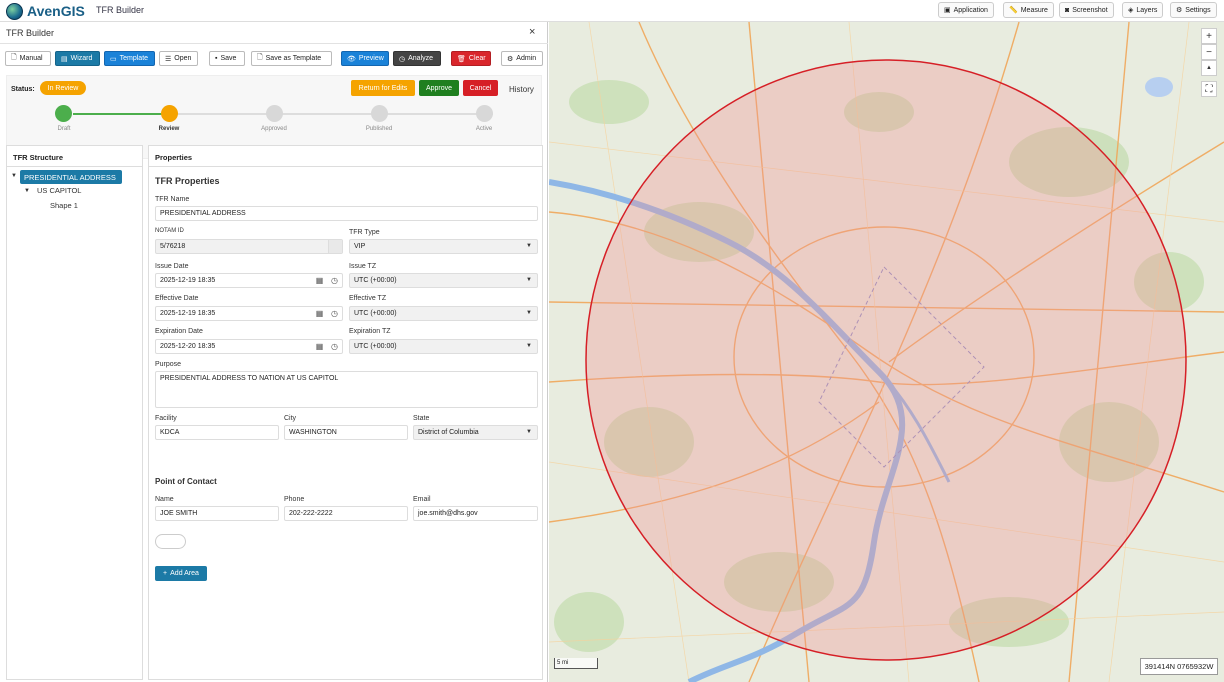  I want to click on save-label: Save, so click(228, 58).